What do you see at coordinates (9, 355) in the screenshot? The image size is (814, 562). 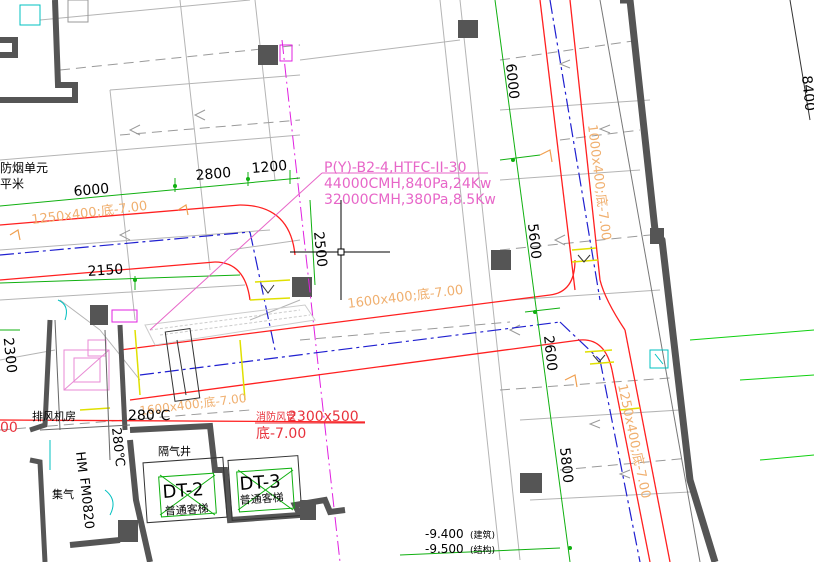 I see `dim-2300: 2300` at bounding box center [9, 355].